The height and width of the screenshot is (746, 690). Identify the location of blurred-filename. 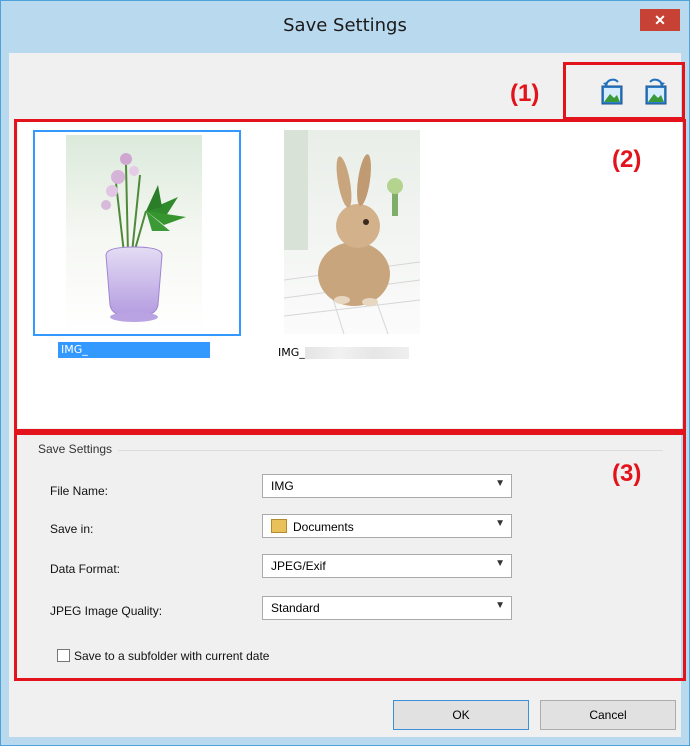
(356, 353).